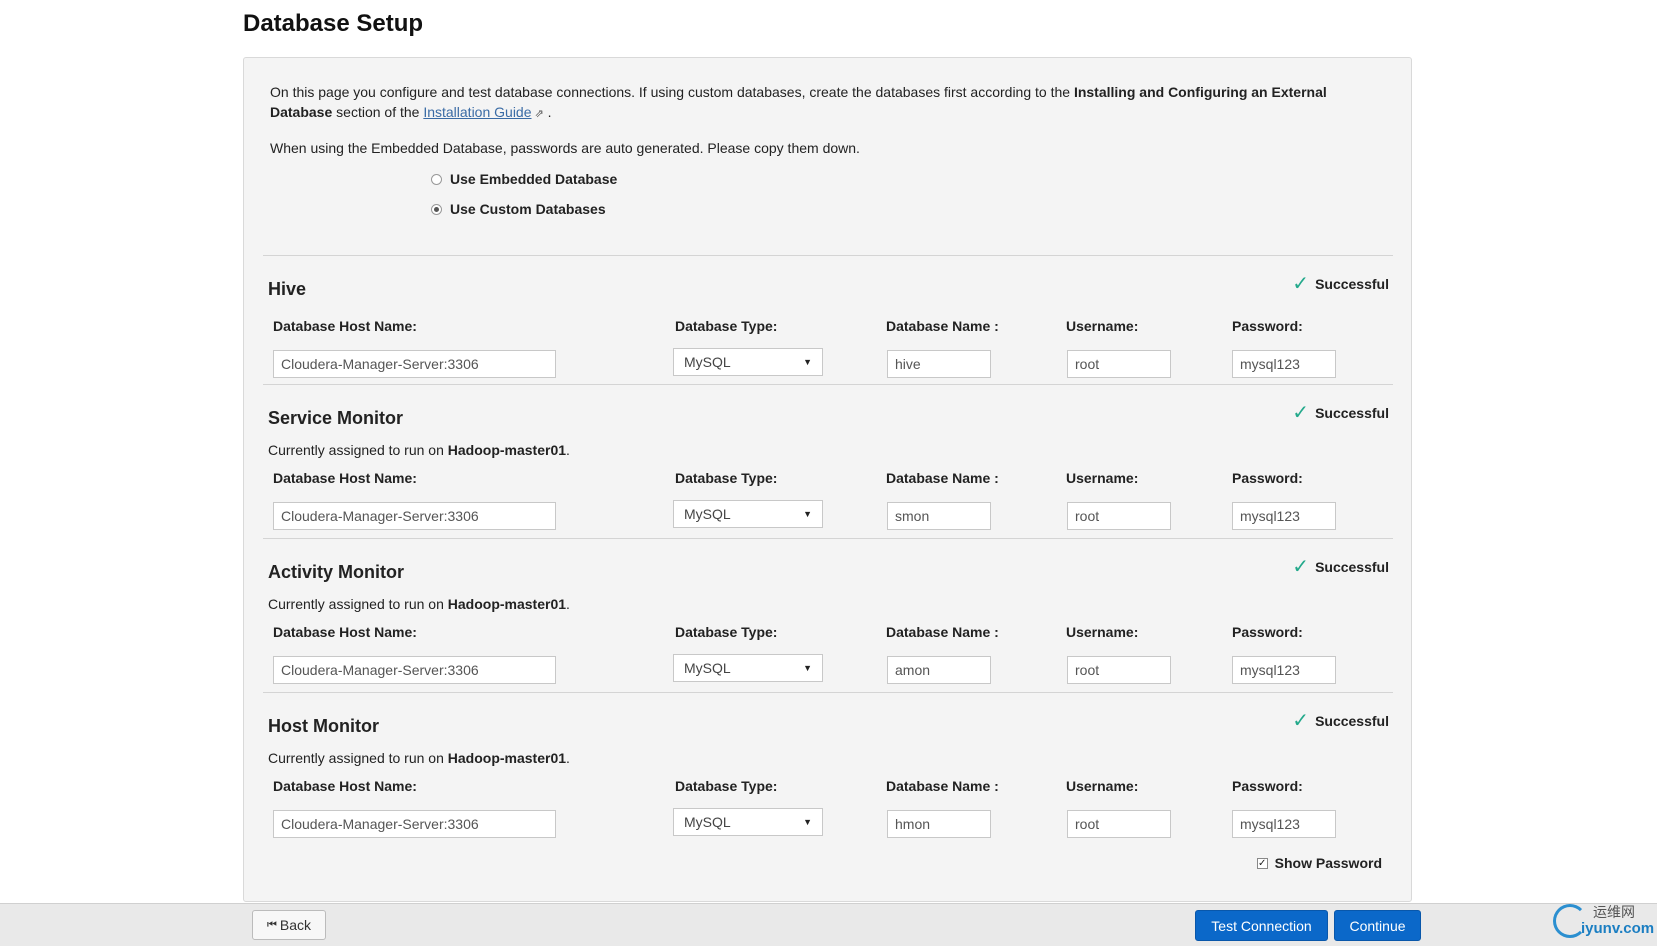 The width and height of the screenshot is (1657, 946). I want to click on back-arrow-icon: ⏮, so click(271, 924).